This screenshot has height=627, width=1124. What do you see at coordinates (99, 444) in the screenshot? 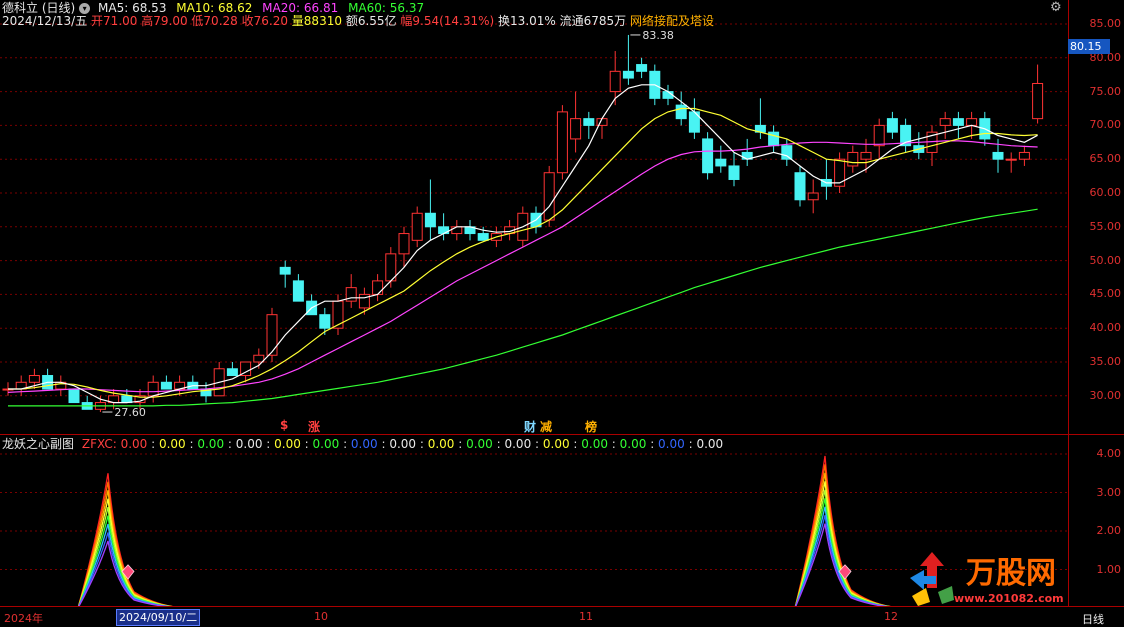
I see `indicator-name: ZFXC:` at bounding box center [99, 444].